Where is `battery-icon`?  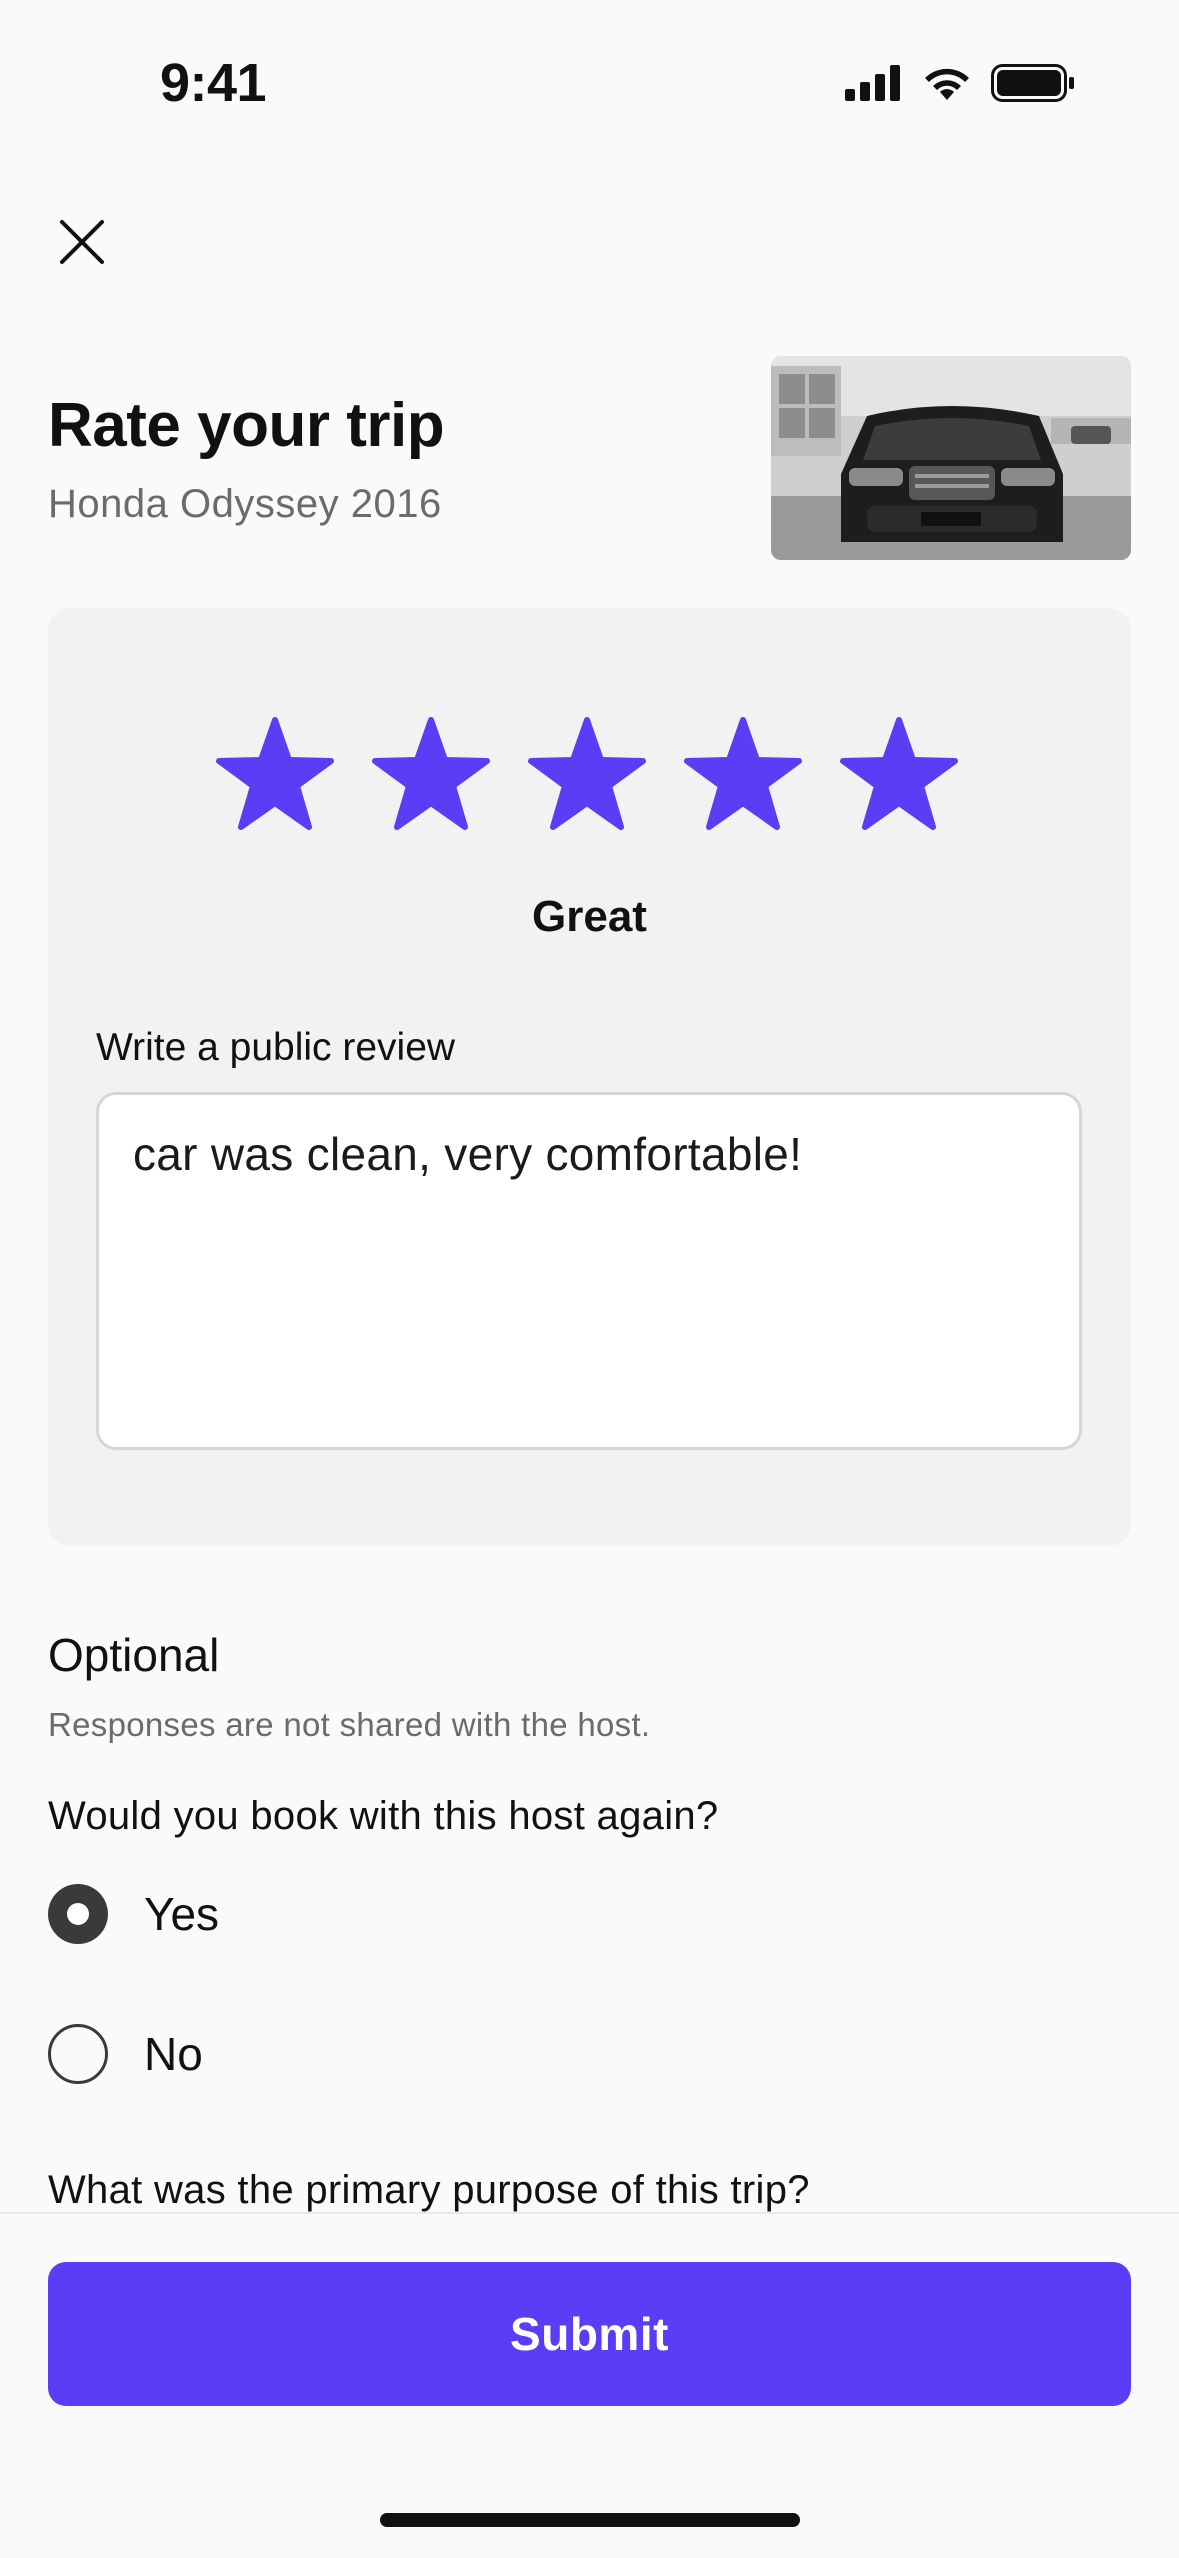
battery-icon is located at coordinates (1032, 83).